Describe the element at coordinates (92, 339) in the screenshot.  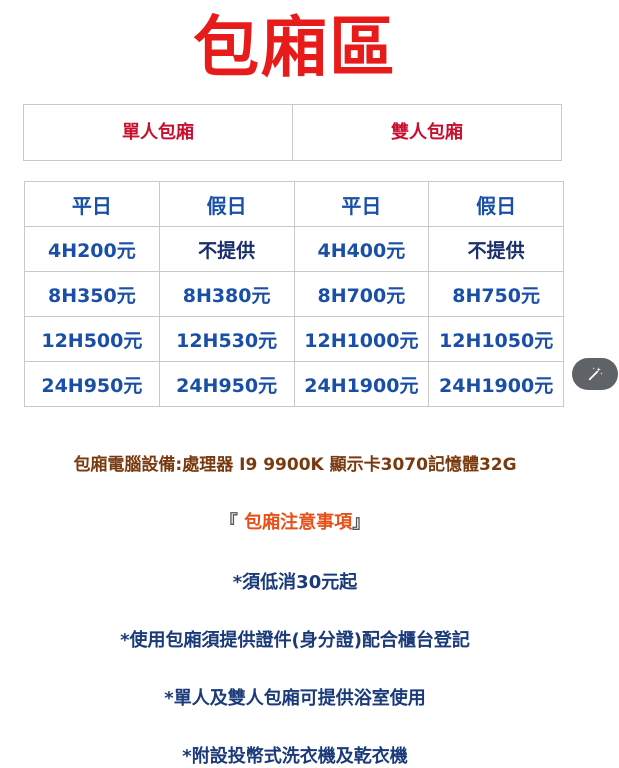
I see `table-cell: 12H500元` at that location.